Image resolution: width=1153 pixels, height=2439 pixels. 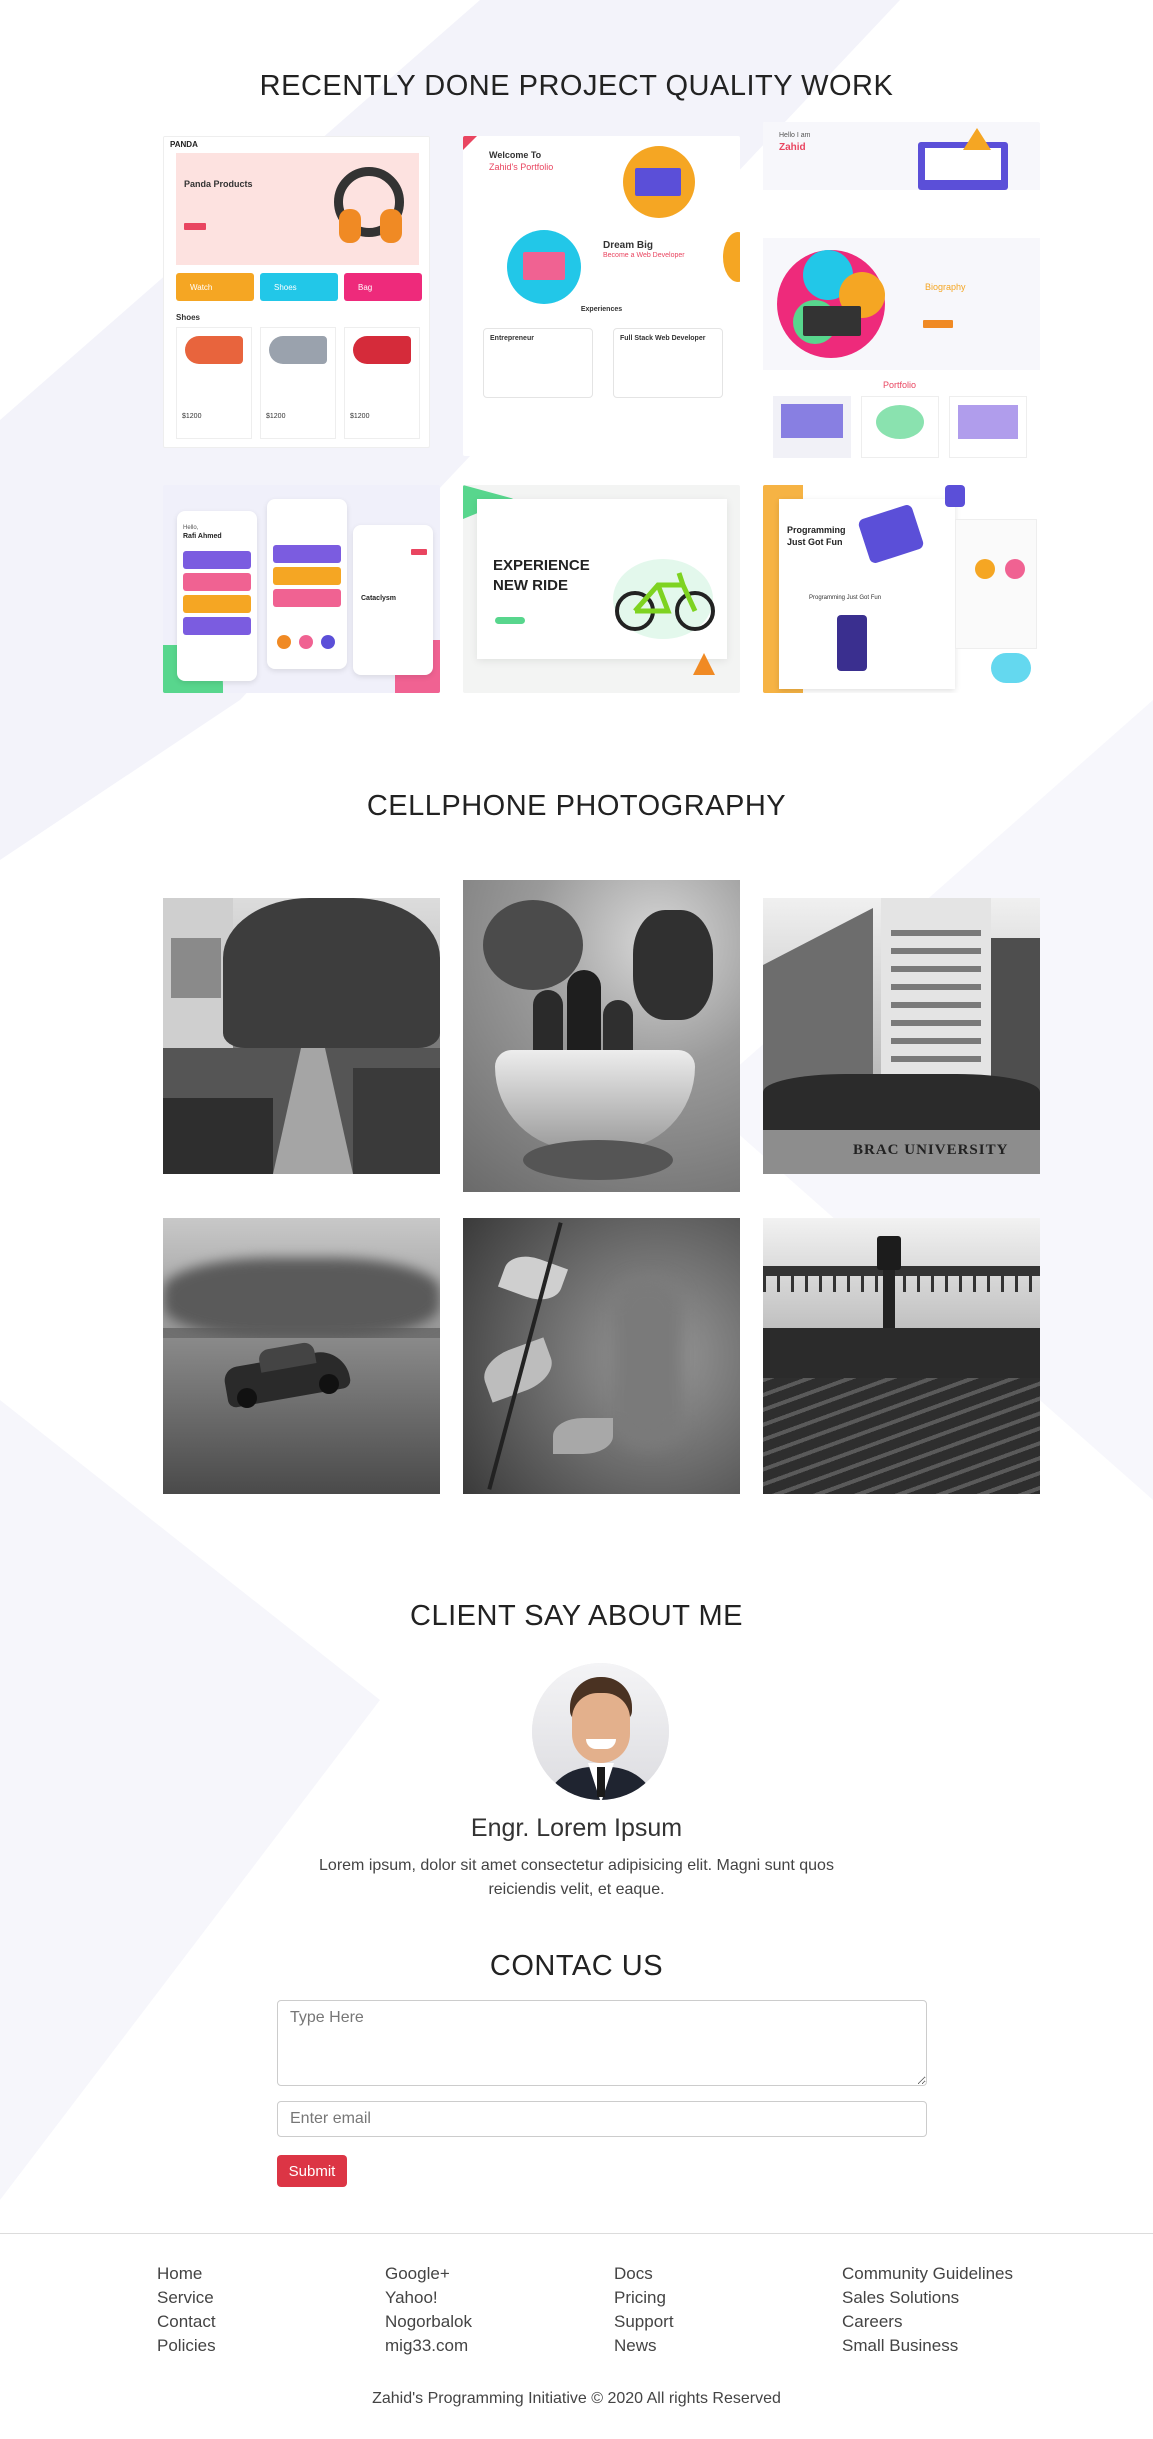 What do you see at coordinates (927, 2322) in the screenshot?
I see `footer-link-careers: Careers` at bounding box center [927, 2322].